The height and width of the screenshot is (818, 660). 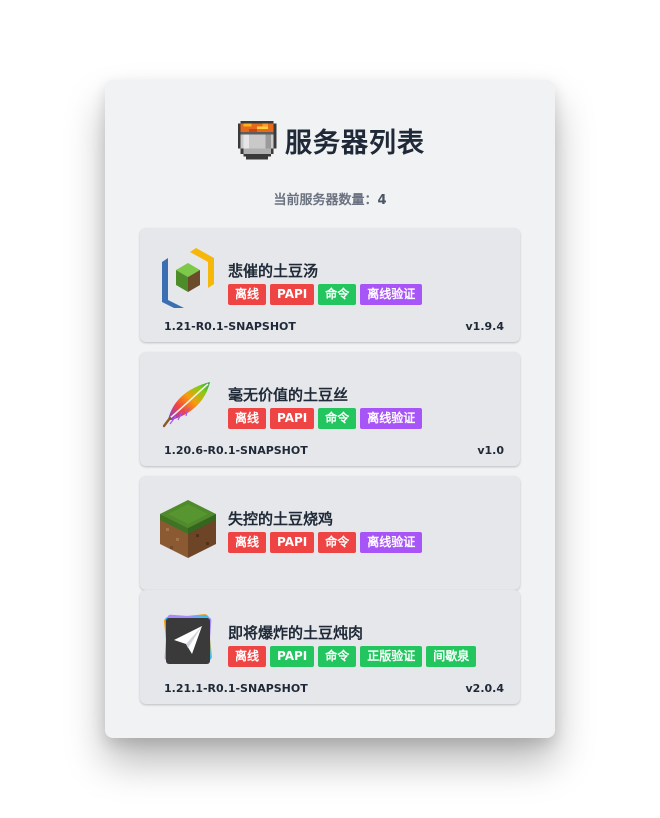 What do you see at coordinates (355, 143) in the screenshot?
I see `page-title: 服务器列表` at bounding box center [355, 143].